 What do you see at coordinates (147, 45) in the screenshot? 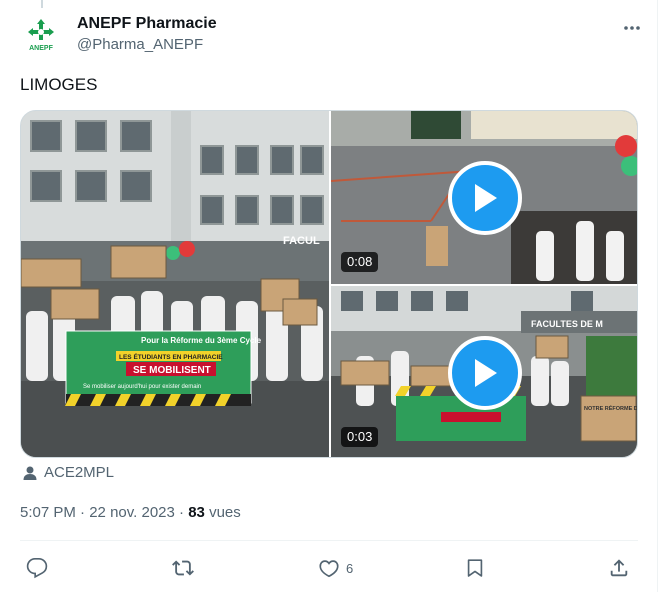
I see `author-handle: @Pharma_ANEPF` at bounding box center [147, 45].